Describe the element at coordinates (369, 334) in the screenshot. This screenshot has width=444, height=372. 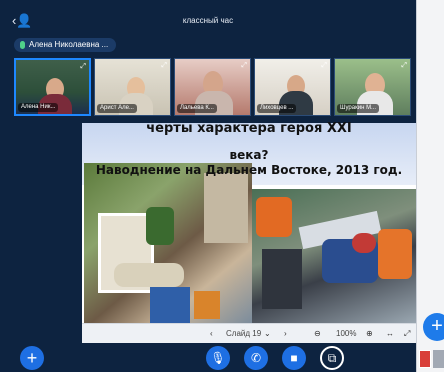
I see `zoom-in-icon: ⊕` at that location.